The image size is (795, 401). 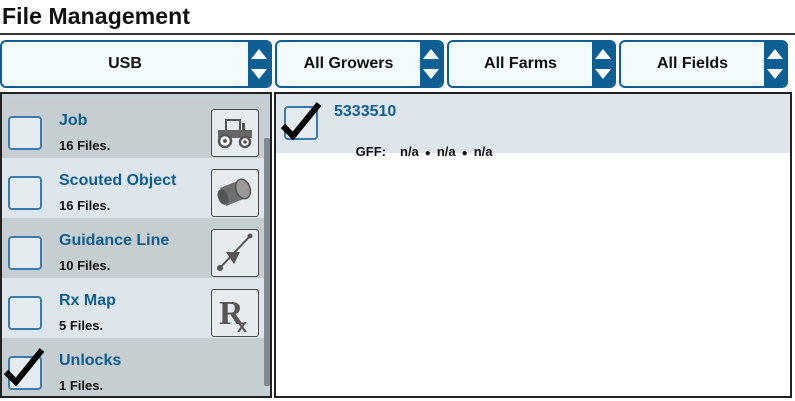 What do you see at coordinates (409, 151) in the screenshot?
I see `grower-value: n/a` at bounding box center [409, 151].